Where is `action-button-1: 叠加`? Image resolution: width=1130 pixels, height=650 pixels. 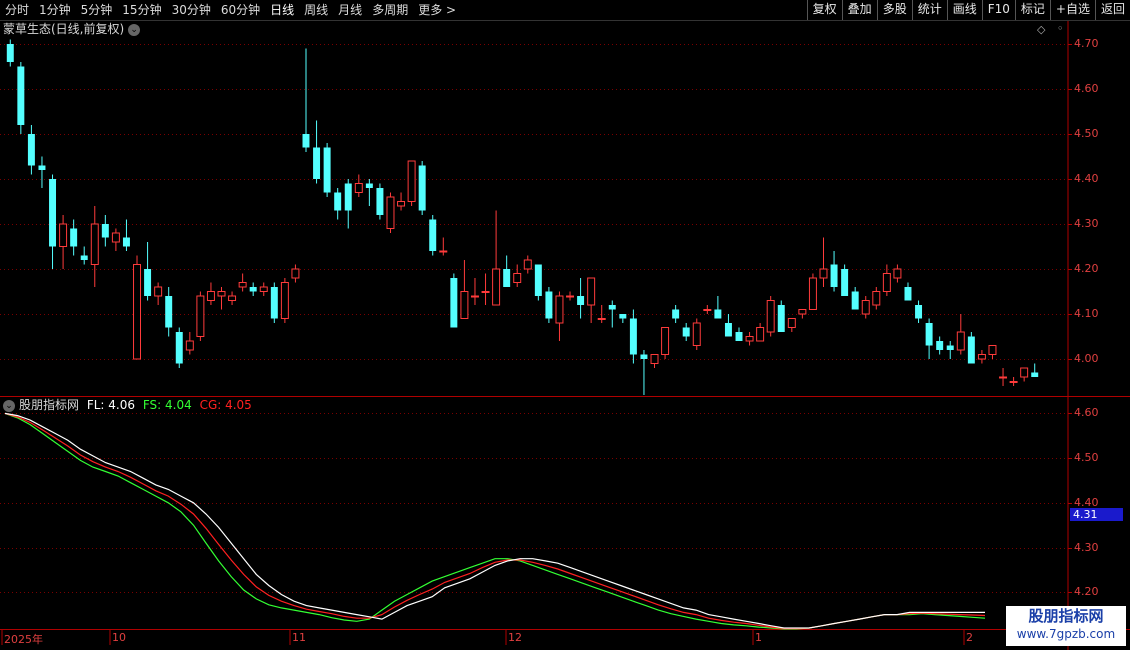 action-button-1: 叠加 is located at coordinates (859, 10).